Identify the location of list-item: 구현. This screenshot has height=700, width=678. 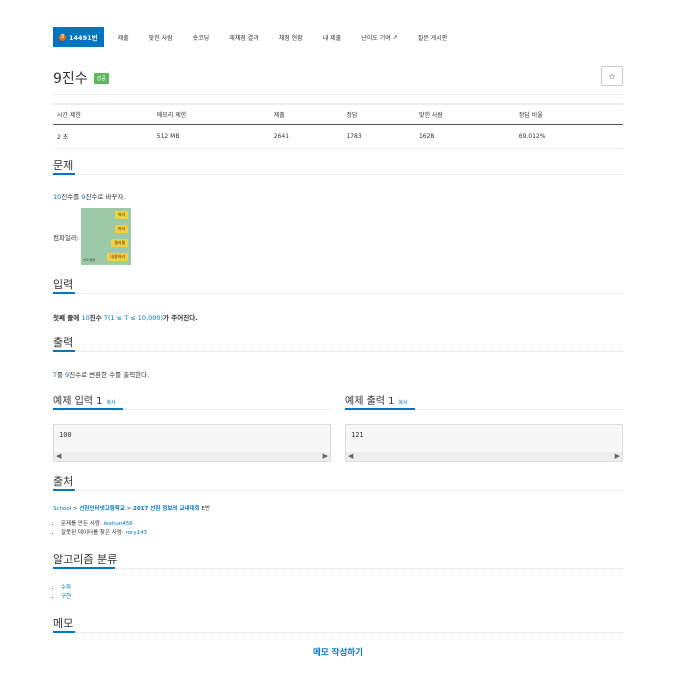
(66, 596).